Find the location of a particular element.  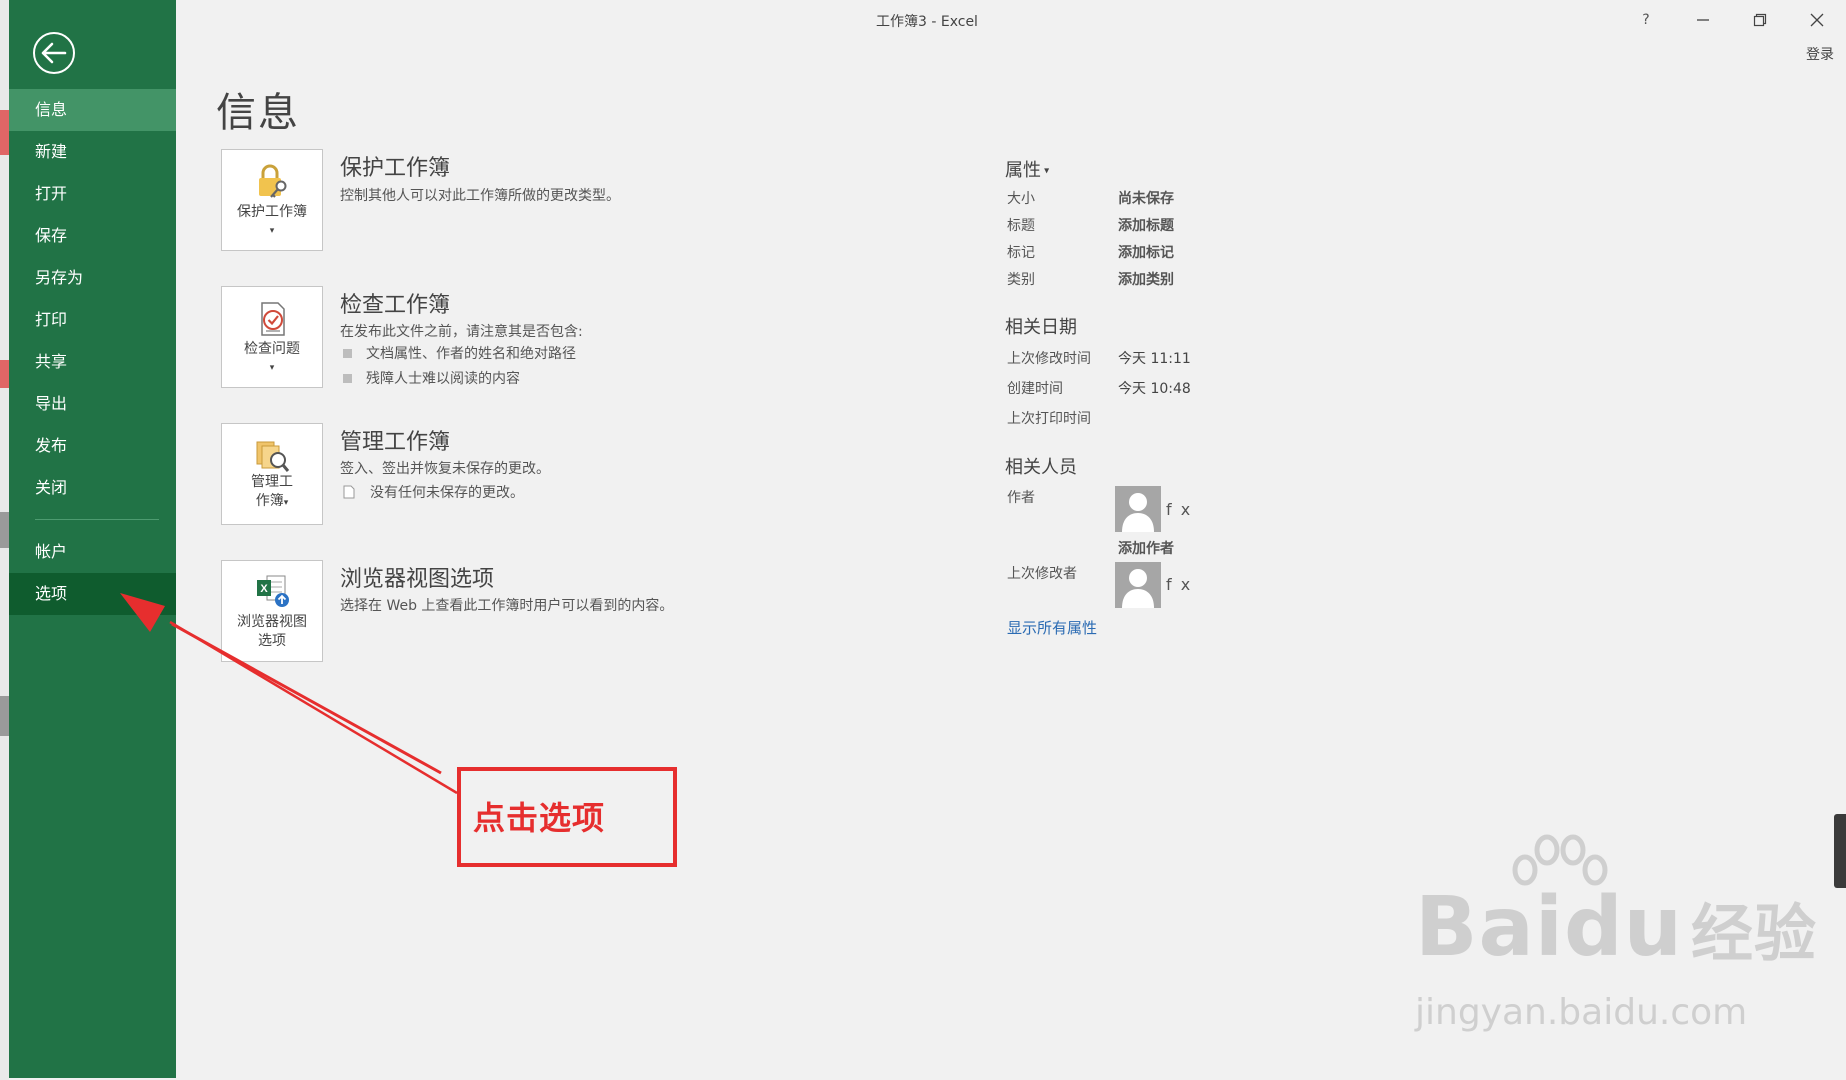

scroll-handle is located at coordinates (1840, 851).